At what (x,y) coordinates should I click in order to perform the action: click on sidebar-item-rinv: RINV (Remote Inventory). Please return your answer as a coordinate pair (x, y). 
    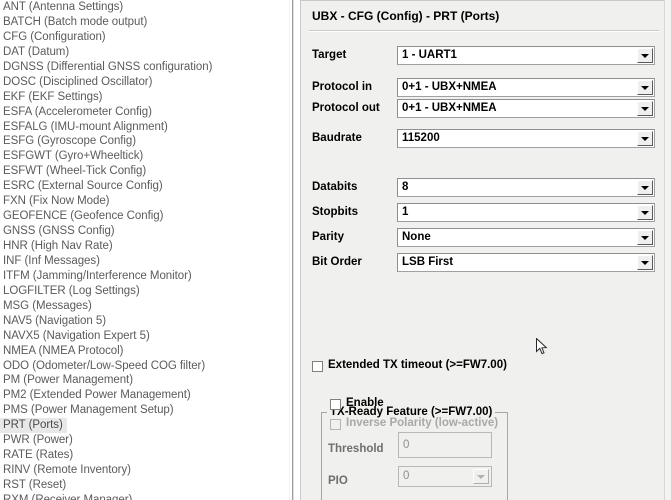
    Looking at the image, I should click on (144, 470).